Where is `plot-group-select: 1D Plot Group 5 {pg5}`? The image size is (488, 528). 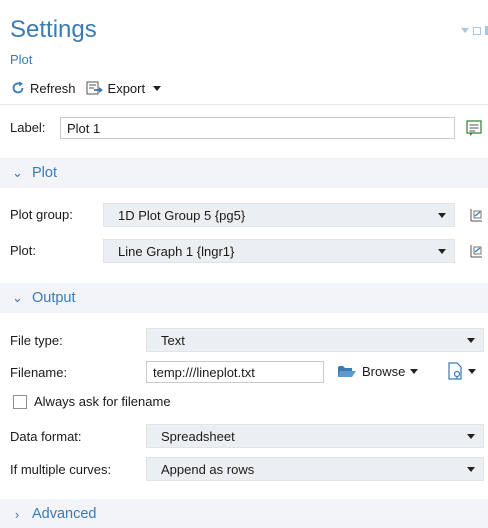 plot-group-select: 1D Plot Group 5 {pg5} is located at coordinates (279, 215).